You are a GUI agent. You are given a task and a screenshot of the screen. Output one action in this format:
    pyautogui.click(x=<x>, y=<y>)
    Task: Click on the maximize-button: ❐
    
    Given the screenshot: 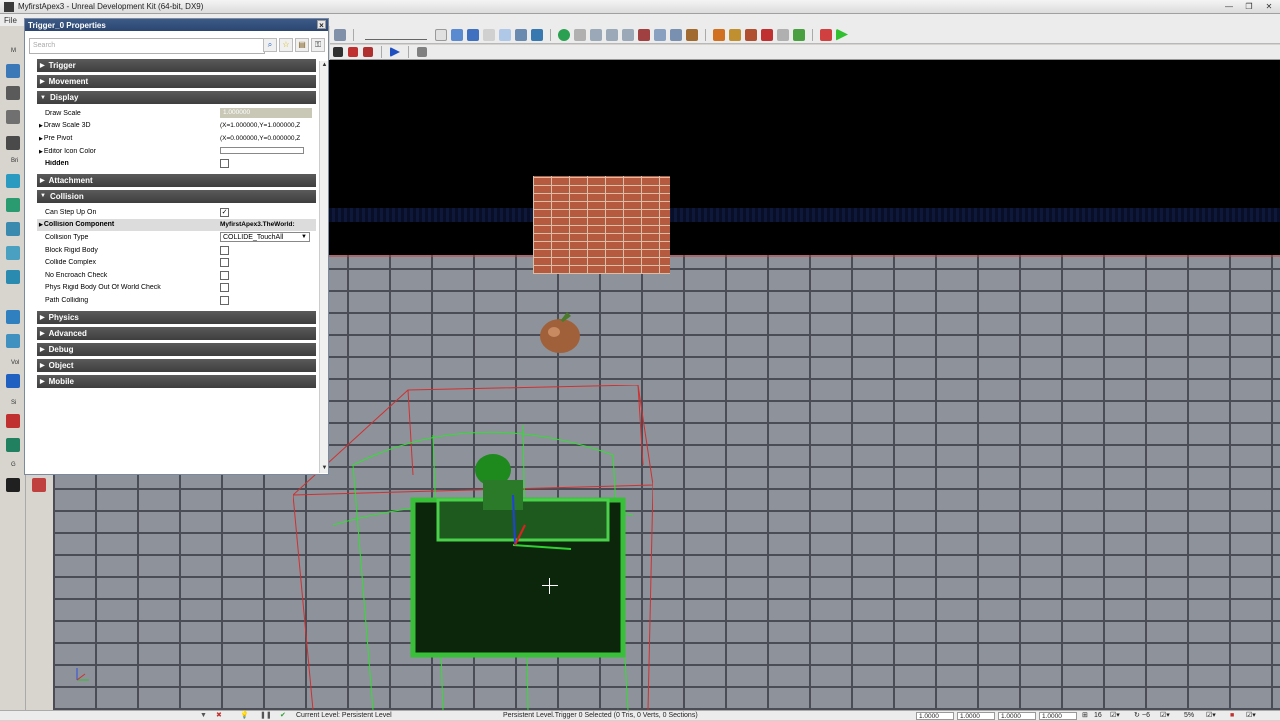 What is the action you would take?
    pyautogui.click(x=1249, y=7)
    